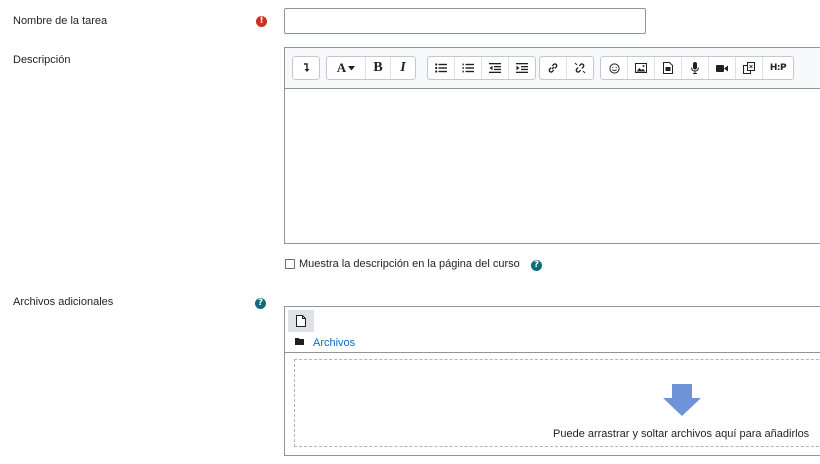 The image size is (820, 464). I want to click on toolbar-group-links, so click(566, 68).